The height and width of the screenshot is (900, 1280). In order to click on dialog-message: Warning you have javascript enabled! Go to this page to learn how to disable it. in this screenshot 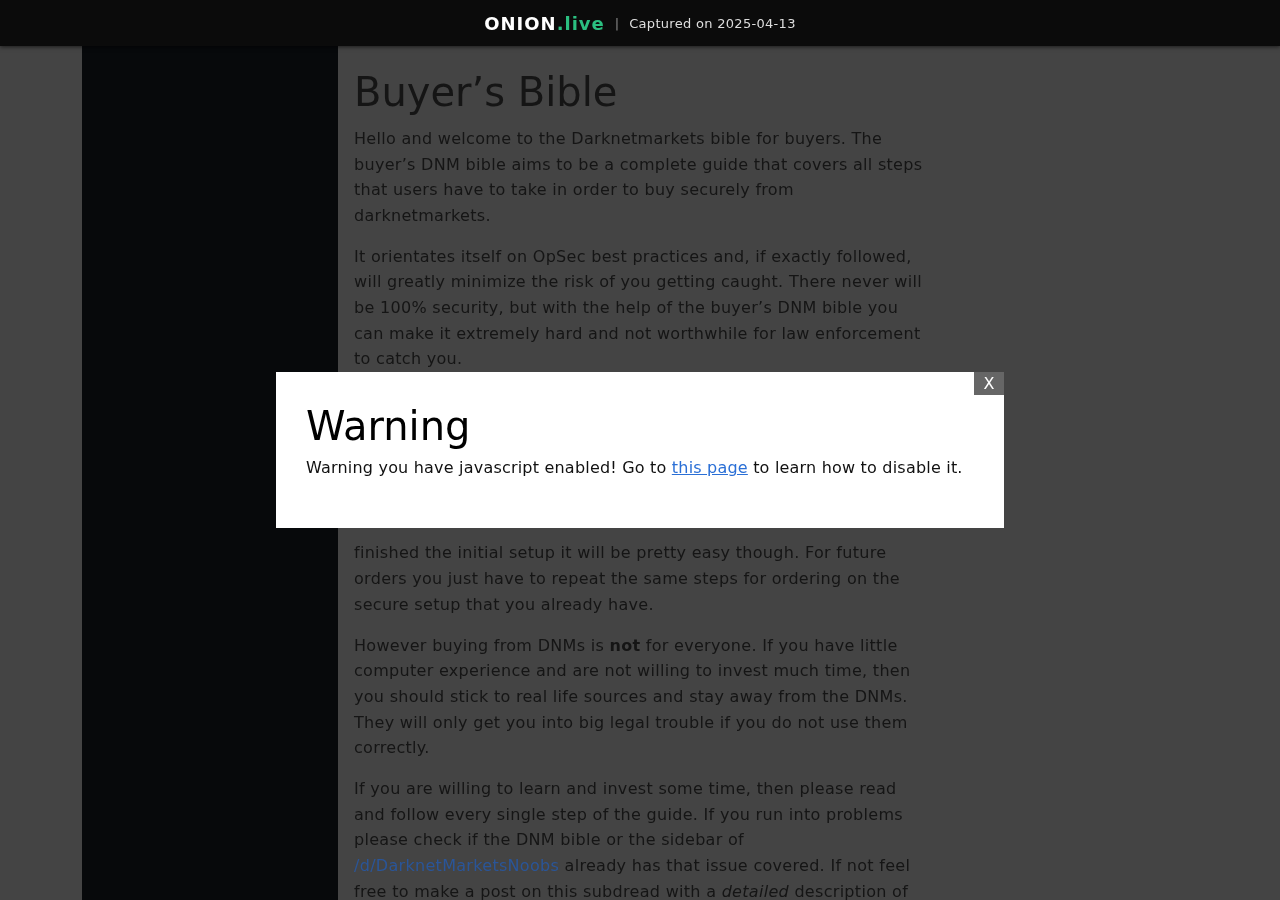, I will do `click(635, 468)`.